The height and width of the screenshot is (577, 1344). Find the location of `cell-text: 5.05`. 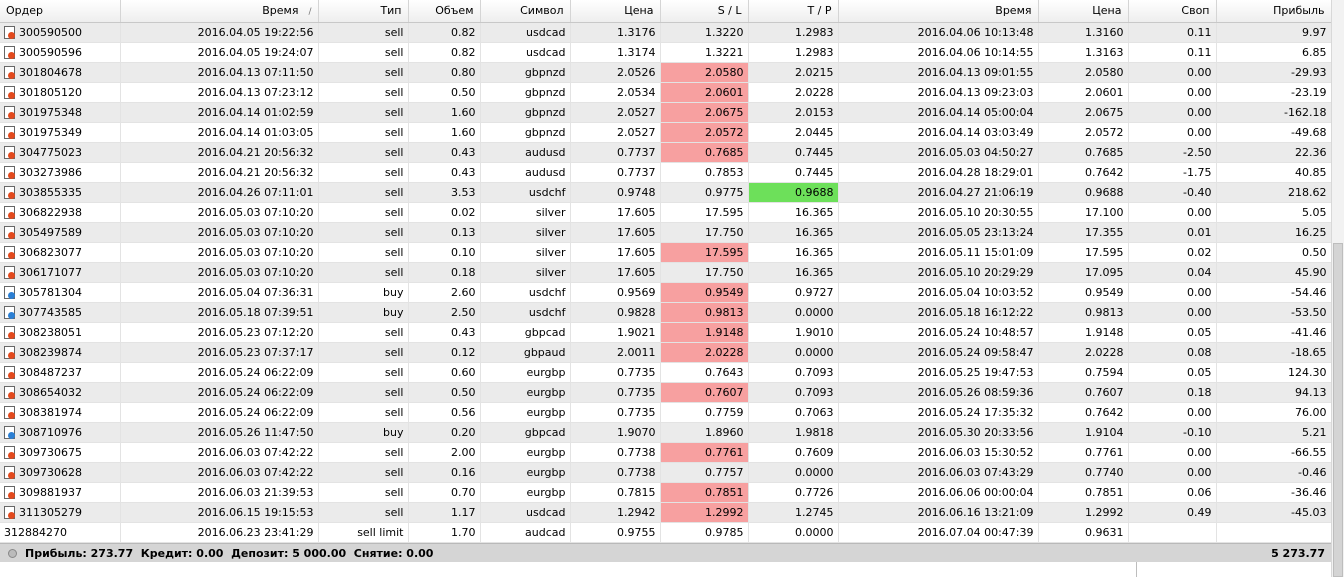

cell-text: 5.05 is located at coordinates (1314, 212).